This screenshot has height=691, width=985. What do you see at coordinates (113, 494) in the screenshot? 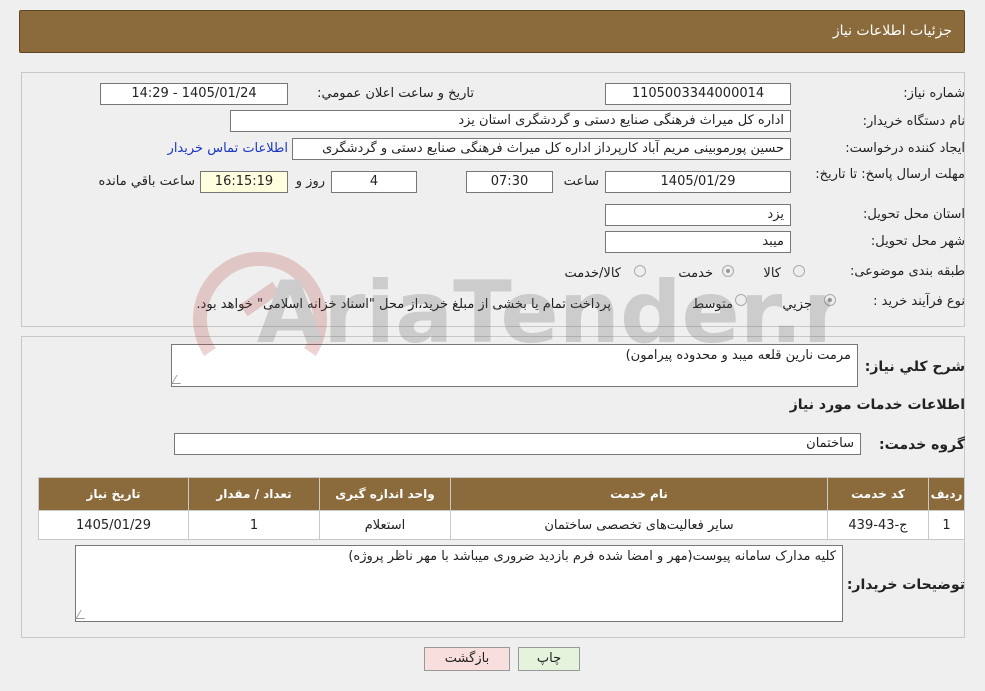
I see `col-date-header: تاريخ نياز` at bounding box center [113, 494].